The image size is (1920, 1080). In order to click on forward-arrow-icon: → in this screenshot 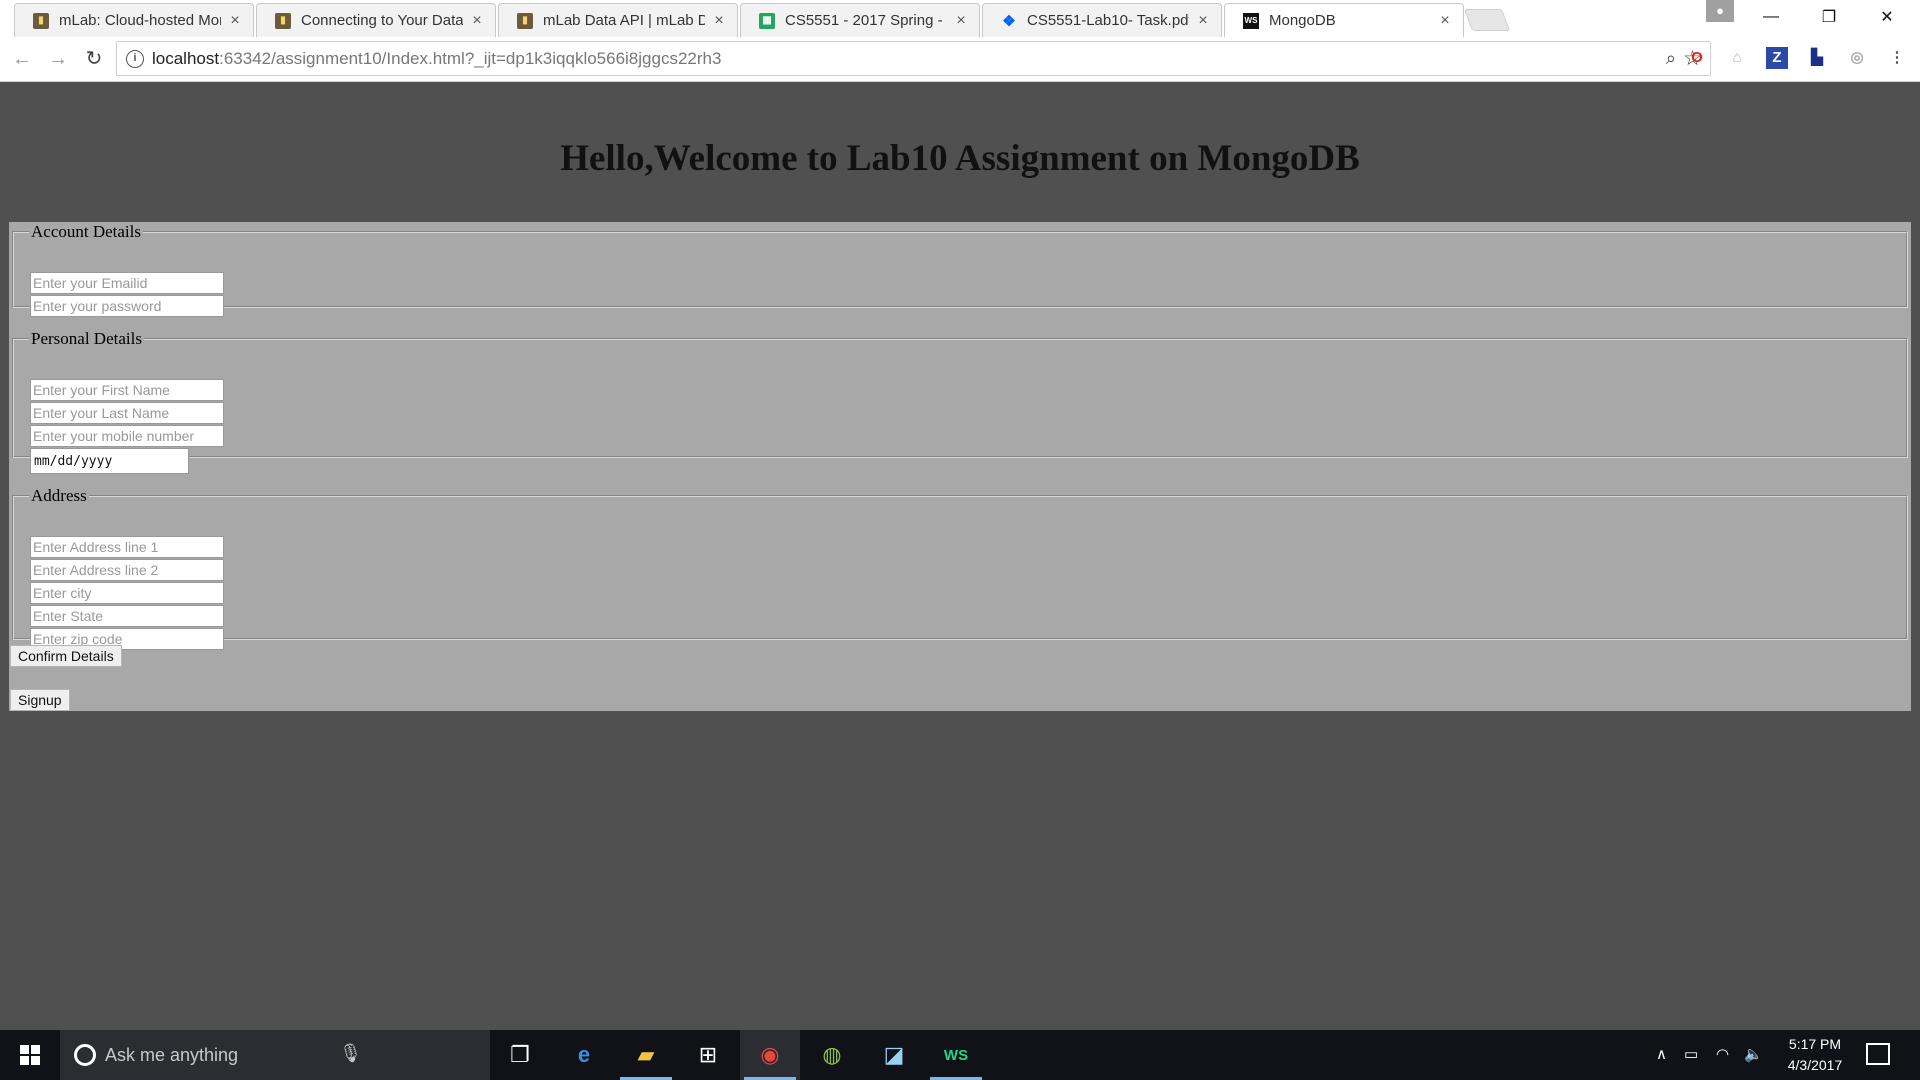, I will do `click(58, 59)`.